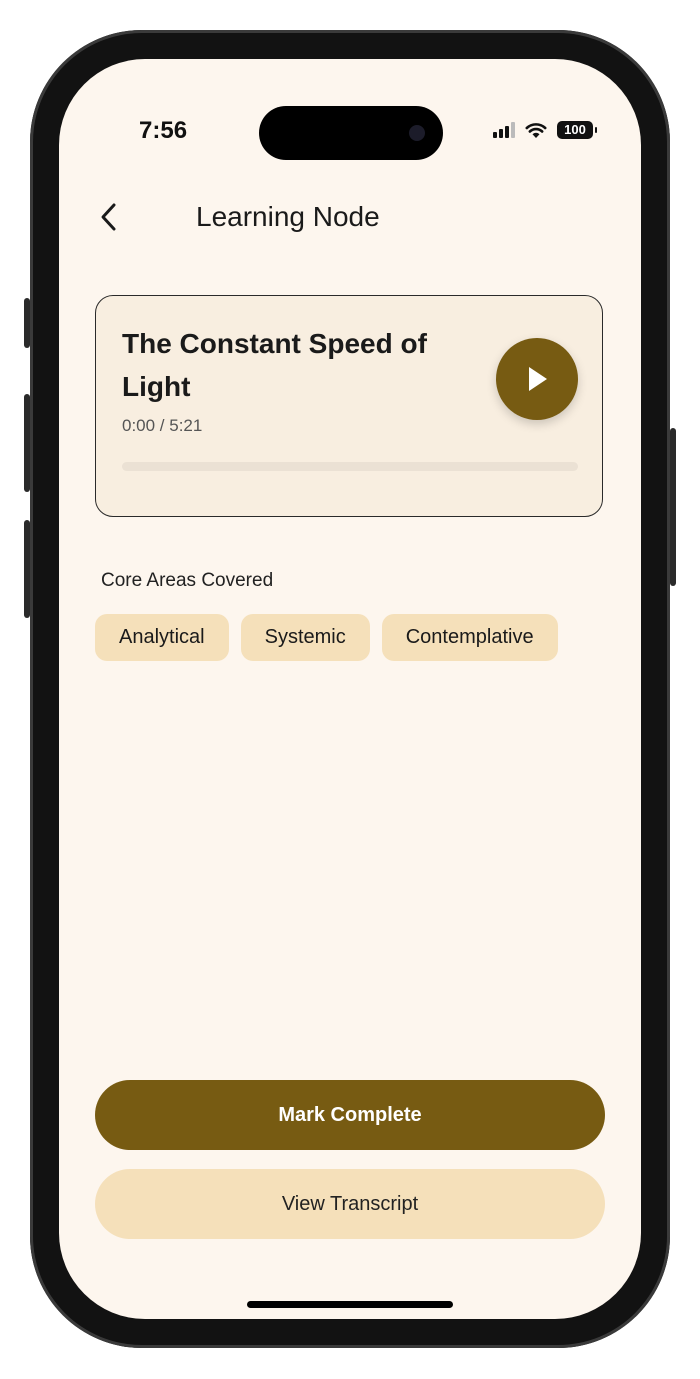 The width and height of the screenshot is (700, 1379). I want to click on signal-icon, so click(504, 130).